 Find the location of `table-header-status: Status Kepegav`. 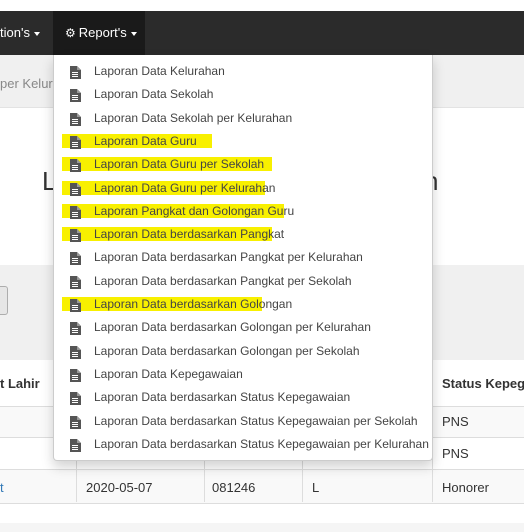

table-header-status: Status Kepegav is located at coordinates (483, 383).